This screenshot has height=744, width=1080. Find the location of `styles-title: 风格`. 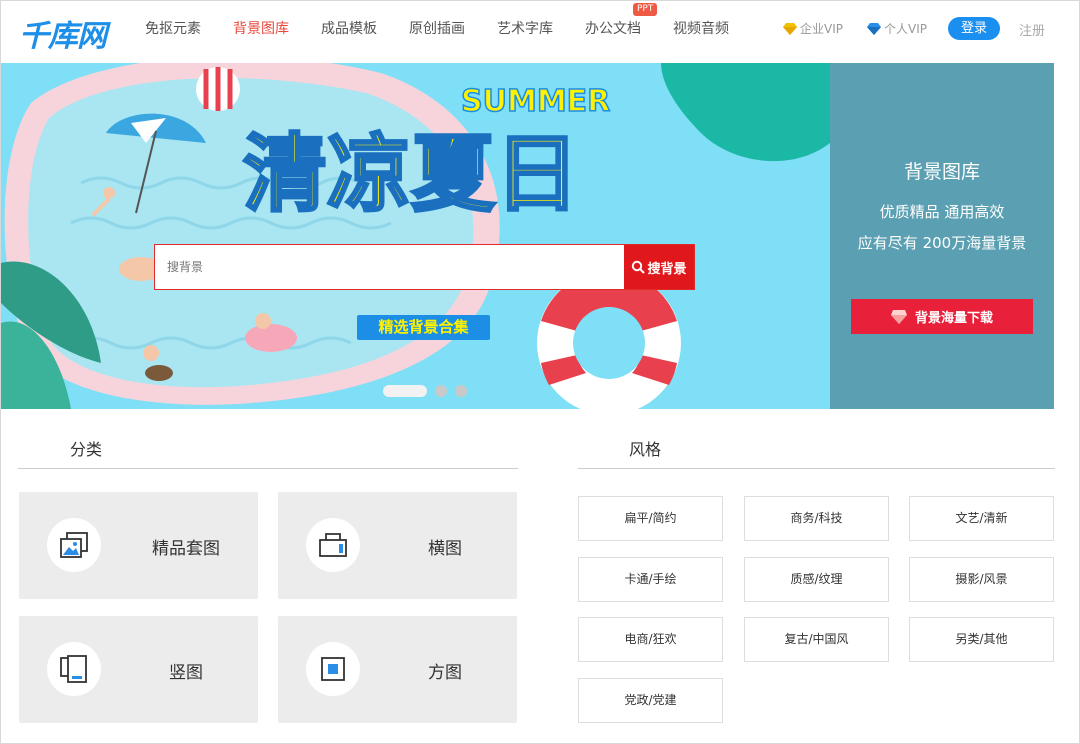

styles-title: 风格 is located at coordinates (645, 449).